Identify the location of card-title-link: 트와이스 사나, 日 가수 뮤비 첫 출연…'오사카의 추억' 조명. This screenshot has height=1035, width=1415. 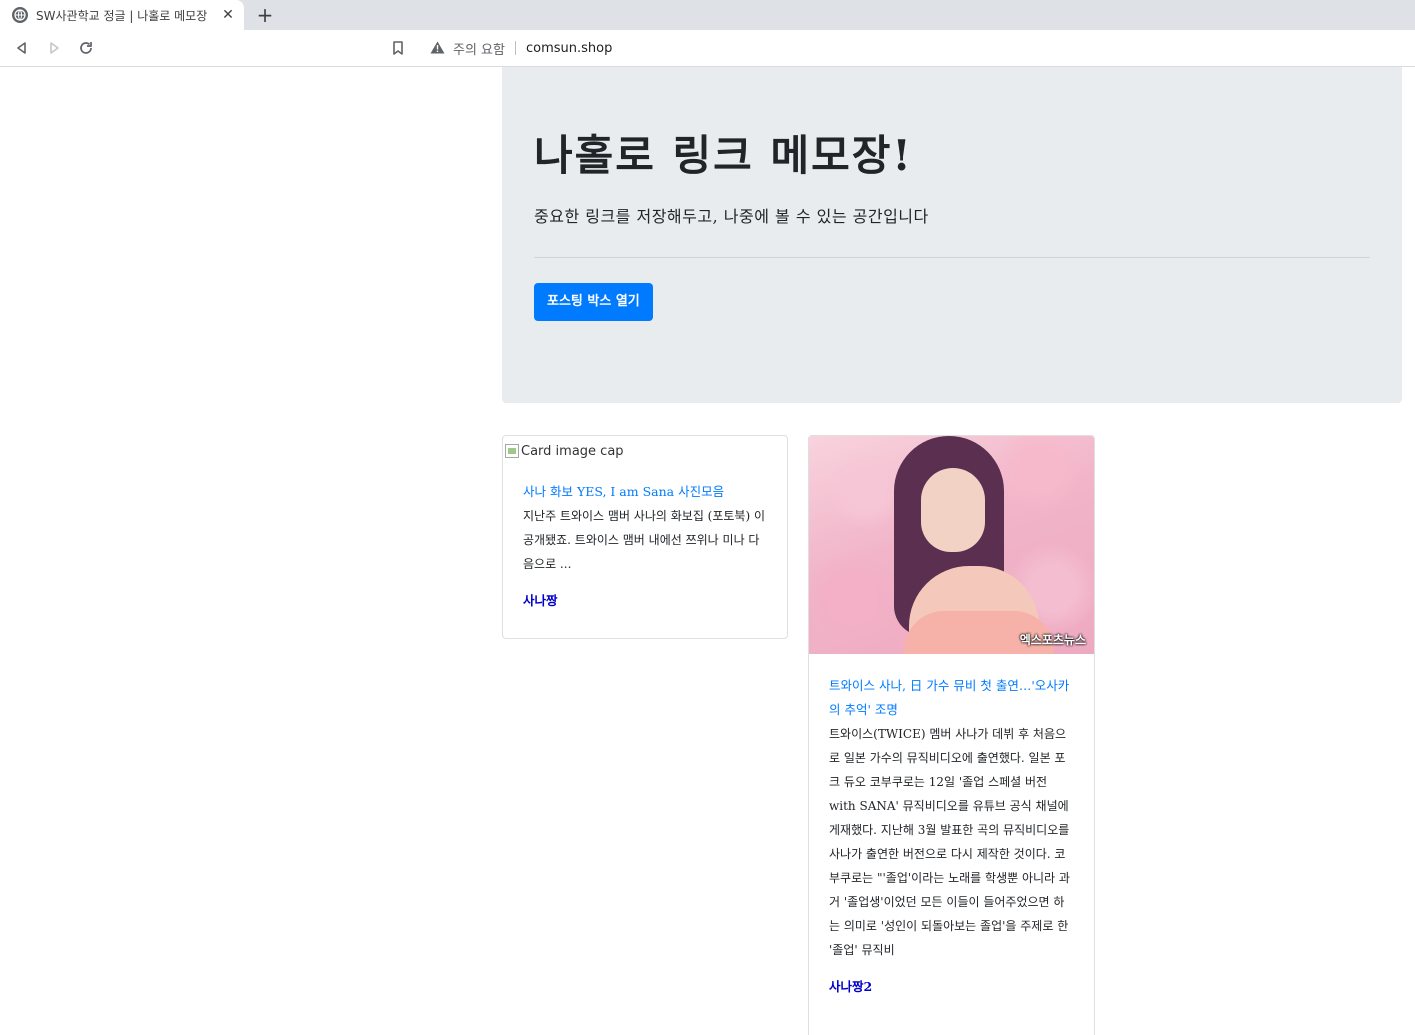
(951, 698).